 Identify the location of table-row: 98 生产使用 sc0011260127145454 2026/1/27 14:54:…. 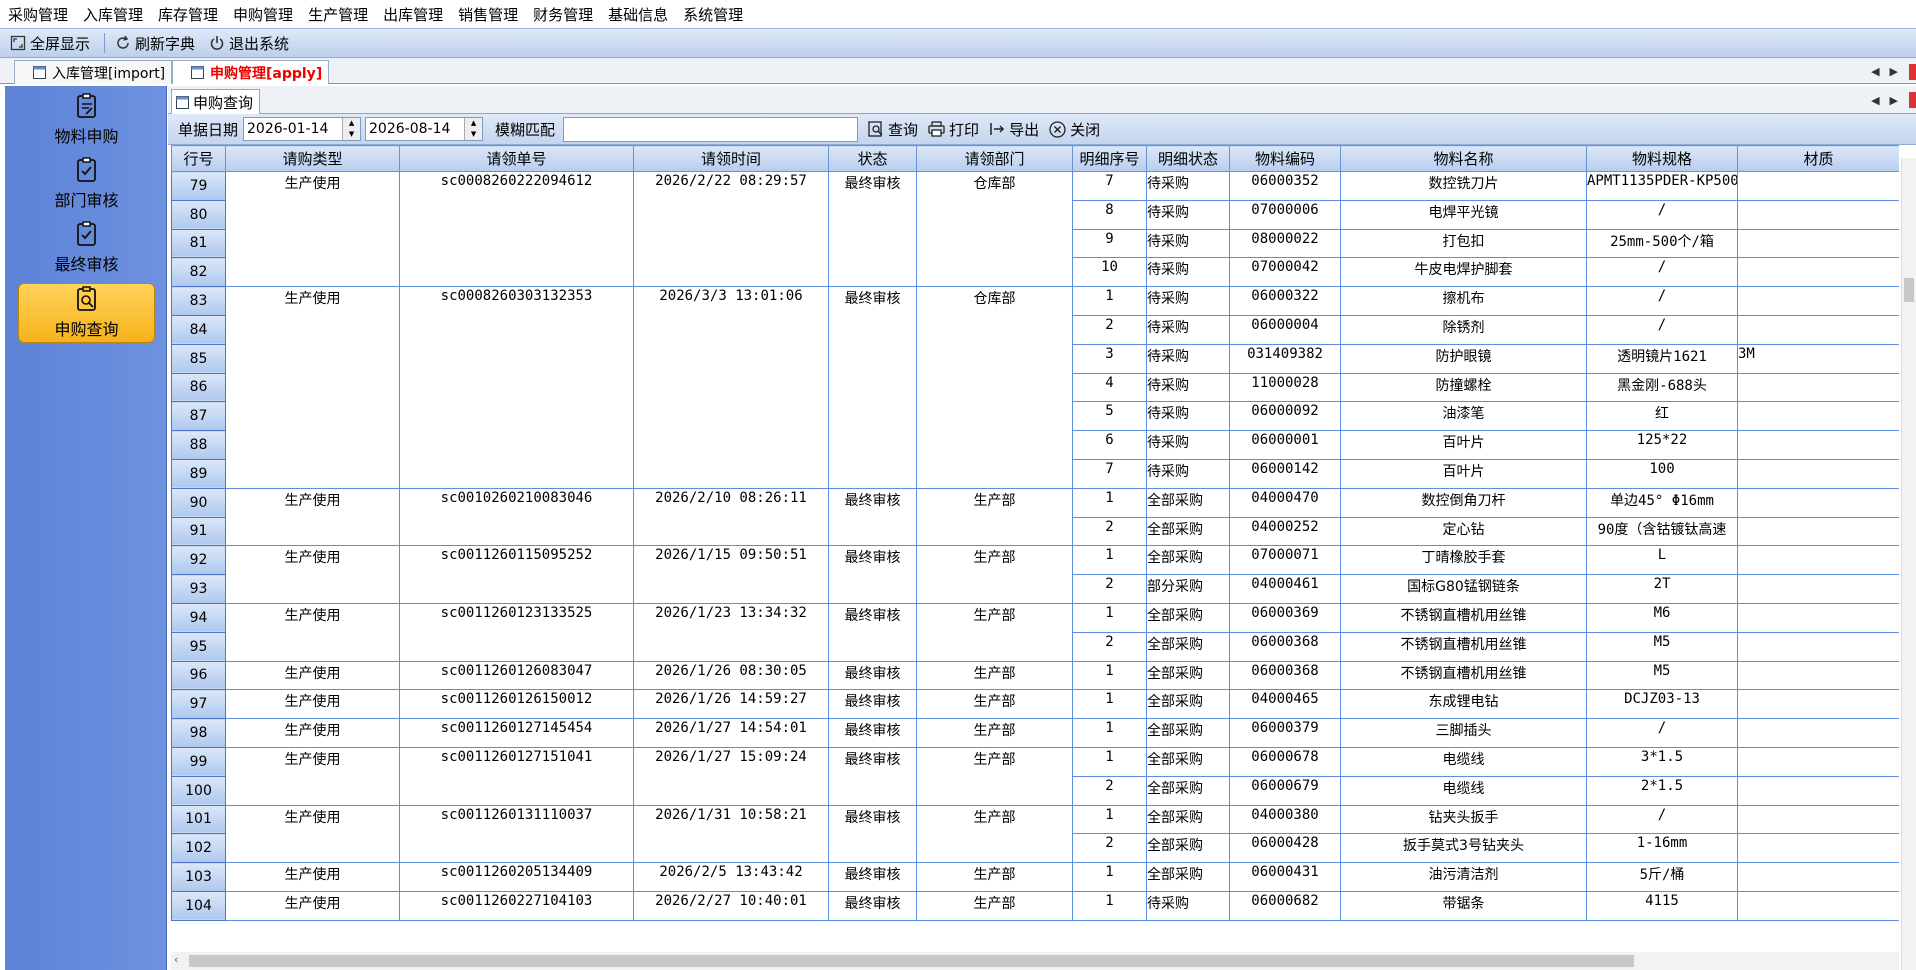
(1035, 733).